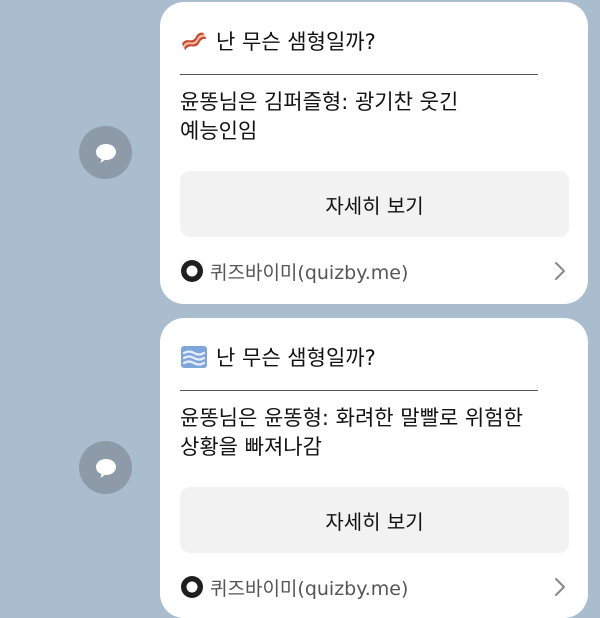  I want to click on bacon-icon, so click(194, 41).